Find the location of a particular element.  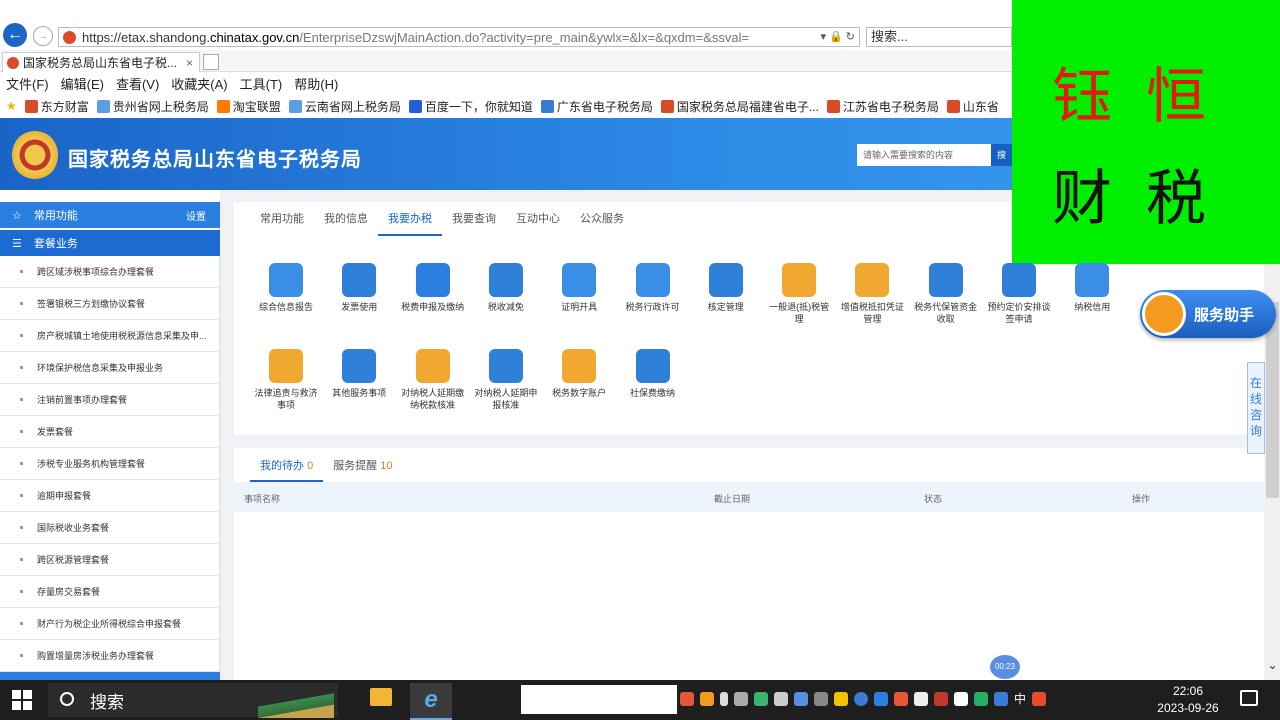

shield-icon is located at coordinates (921, 698).